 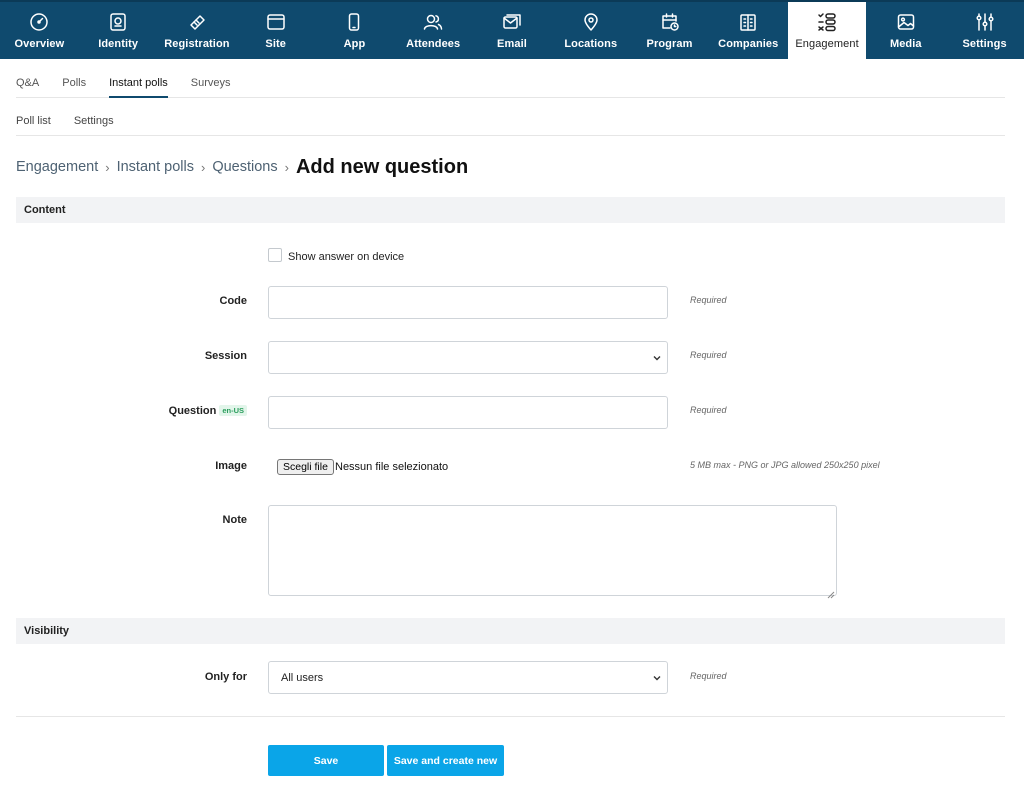 What do you see at coordinates (346, 257) in the screenshot?
I see `show-answer-label: Show answer on device` at bounding box center [346, 257].